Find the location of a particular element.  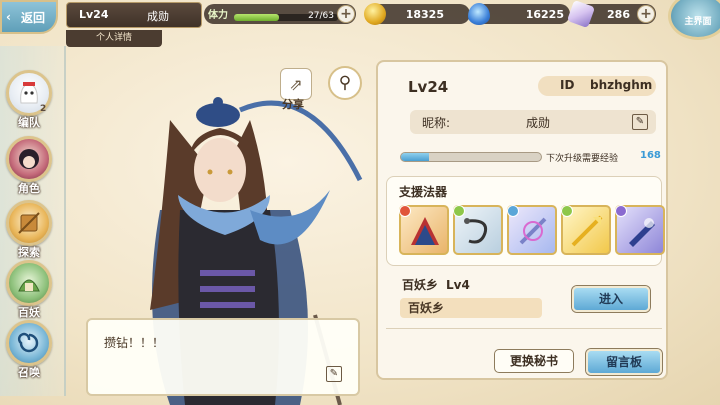

xp-bar-fill is located at coordinates (415, 157).